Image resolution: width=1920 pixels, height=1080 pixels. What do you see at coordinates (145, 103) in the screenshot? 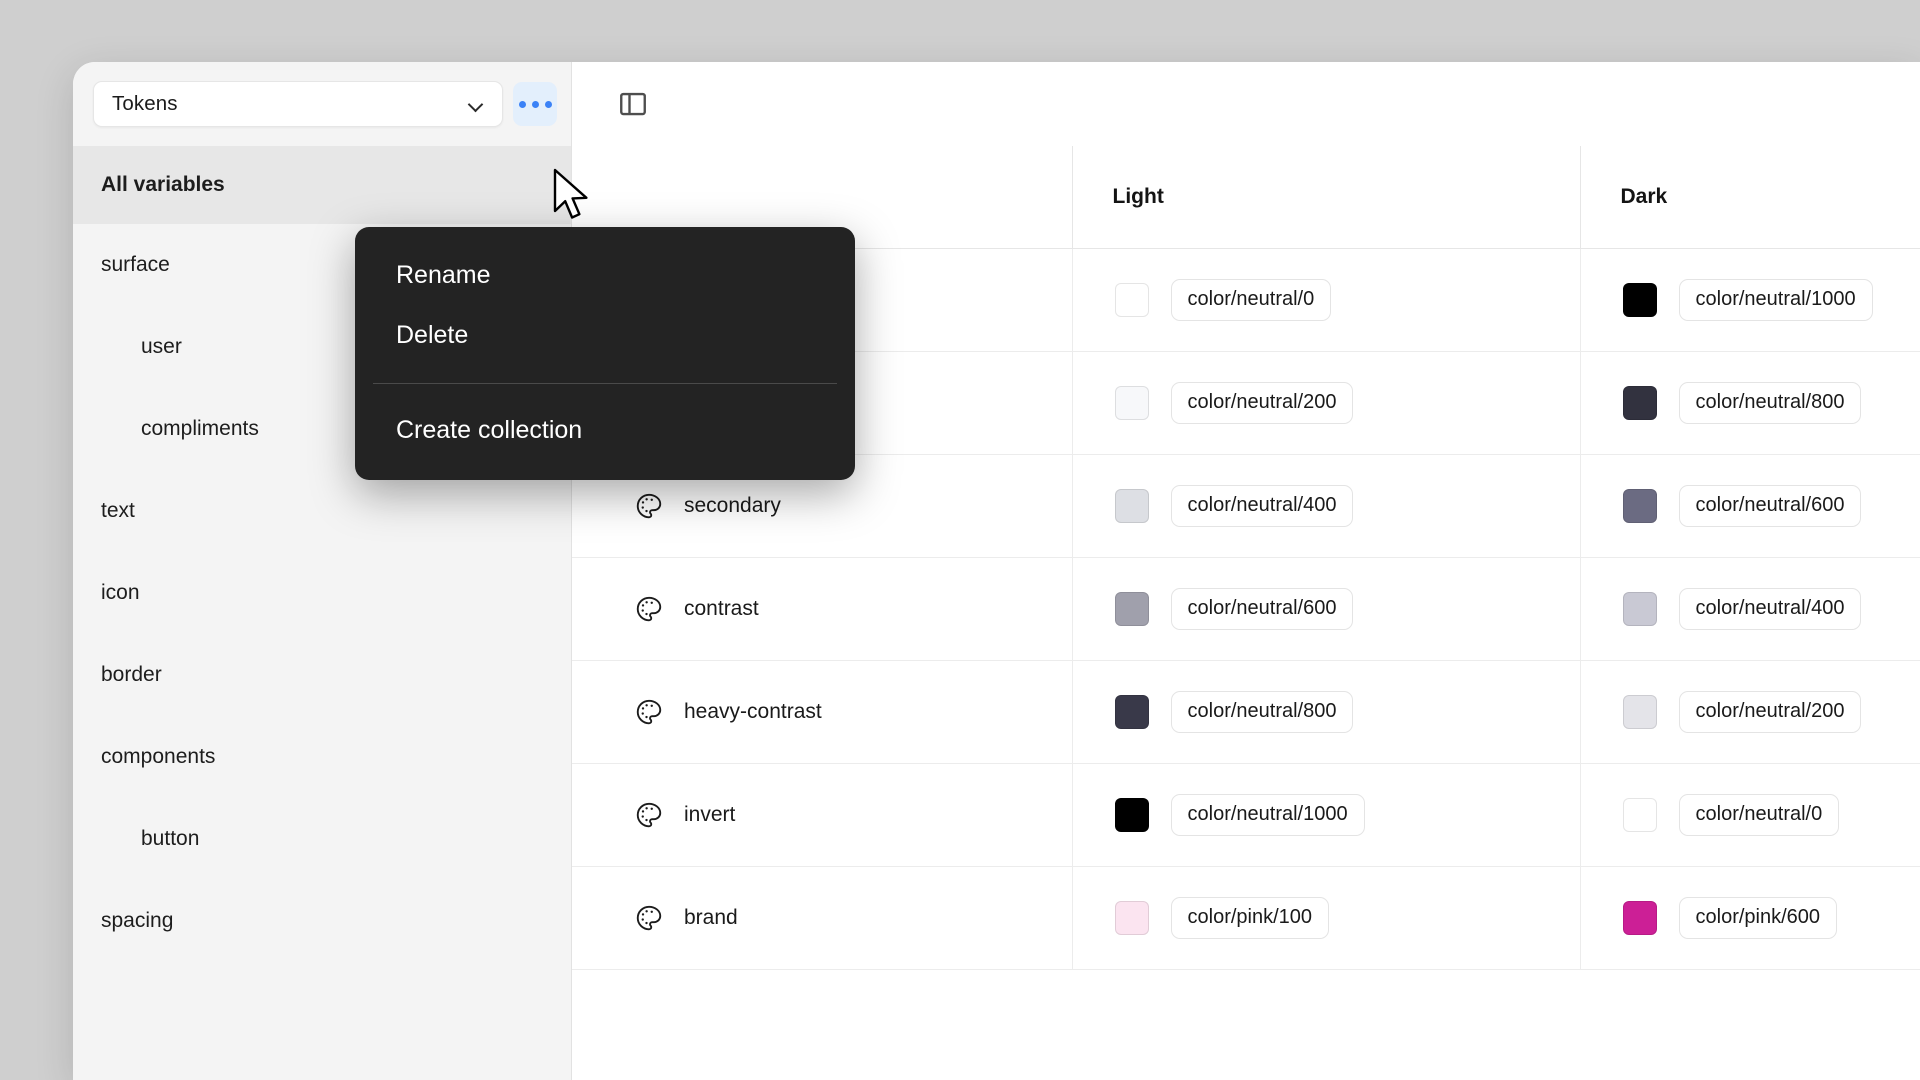
I see `collection-dropdown-value: Tokens` at bounding box center [145, 103].